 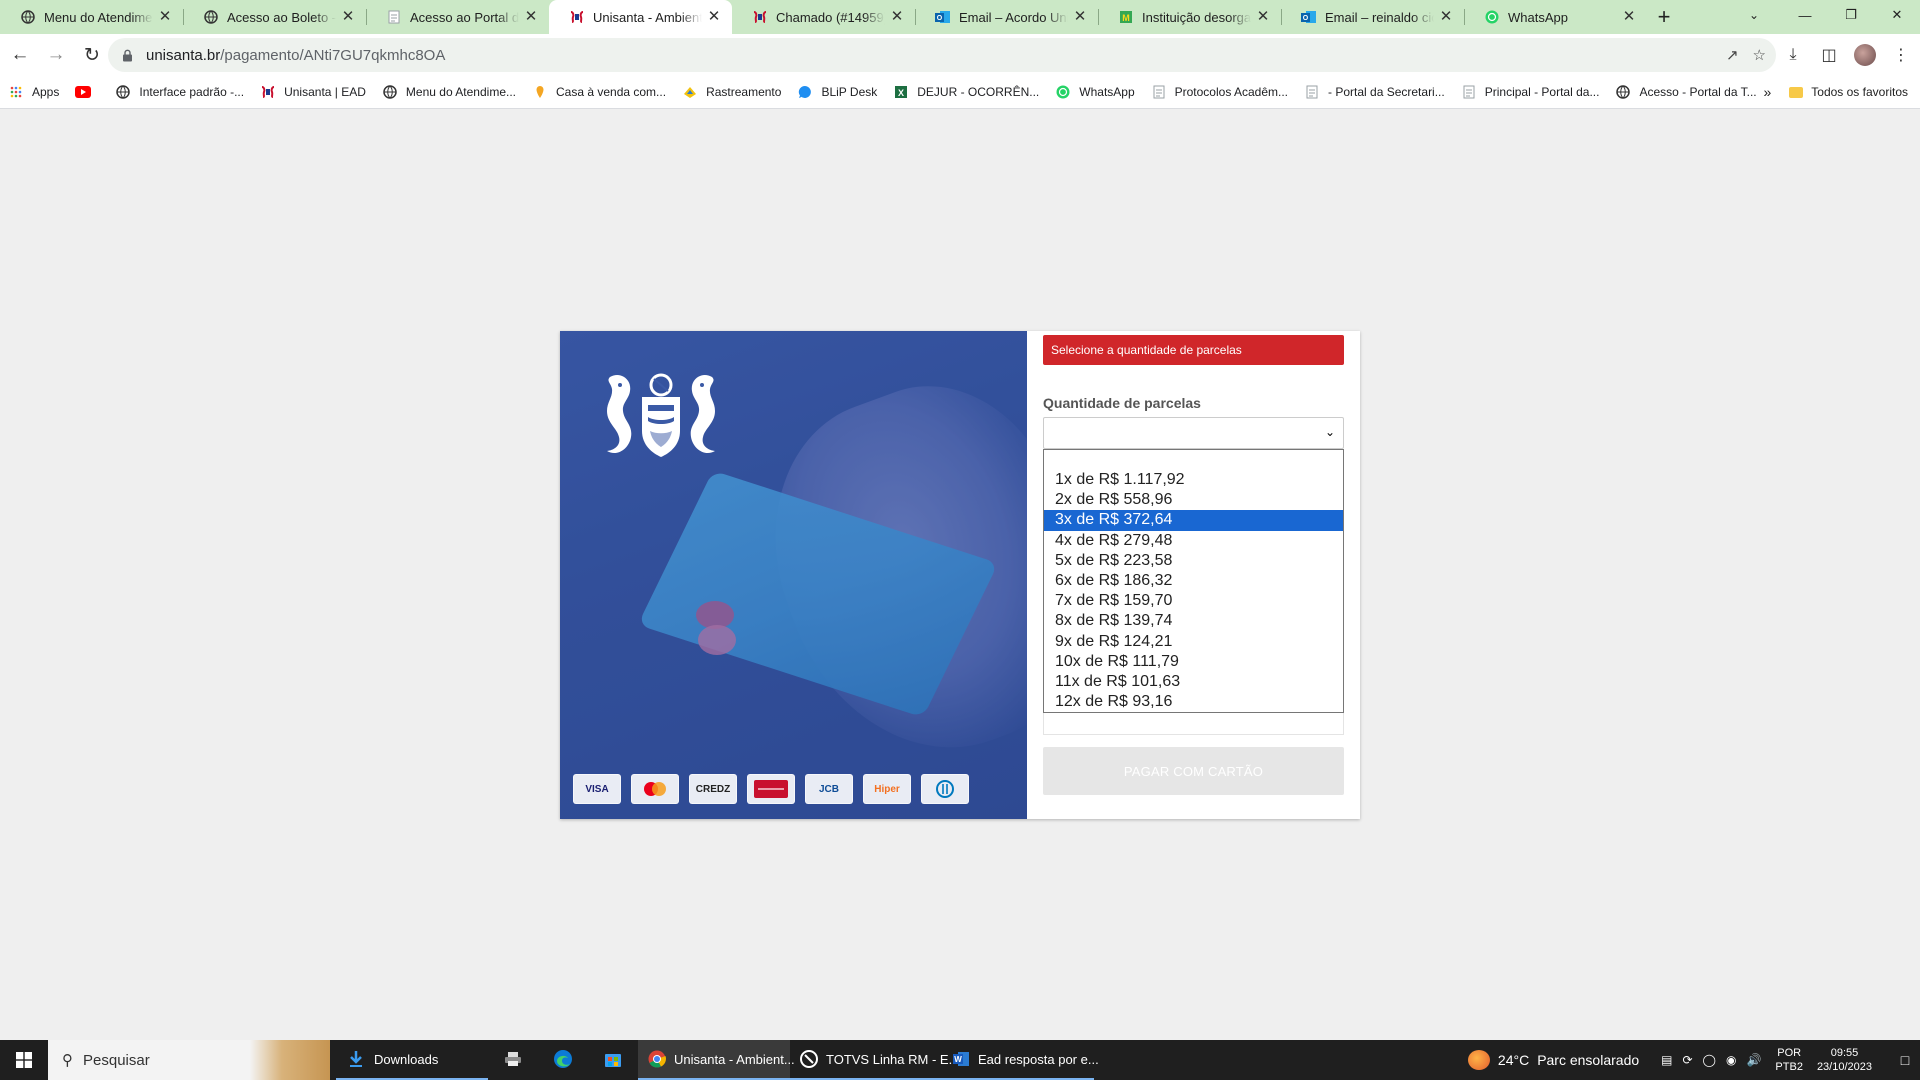 What do you see at coordinates (1844, 1053) in the screenshot?
I see `clock-time: 09:55` at bounding box center [1844, 1053].